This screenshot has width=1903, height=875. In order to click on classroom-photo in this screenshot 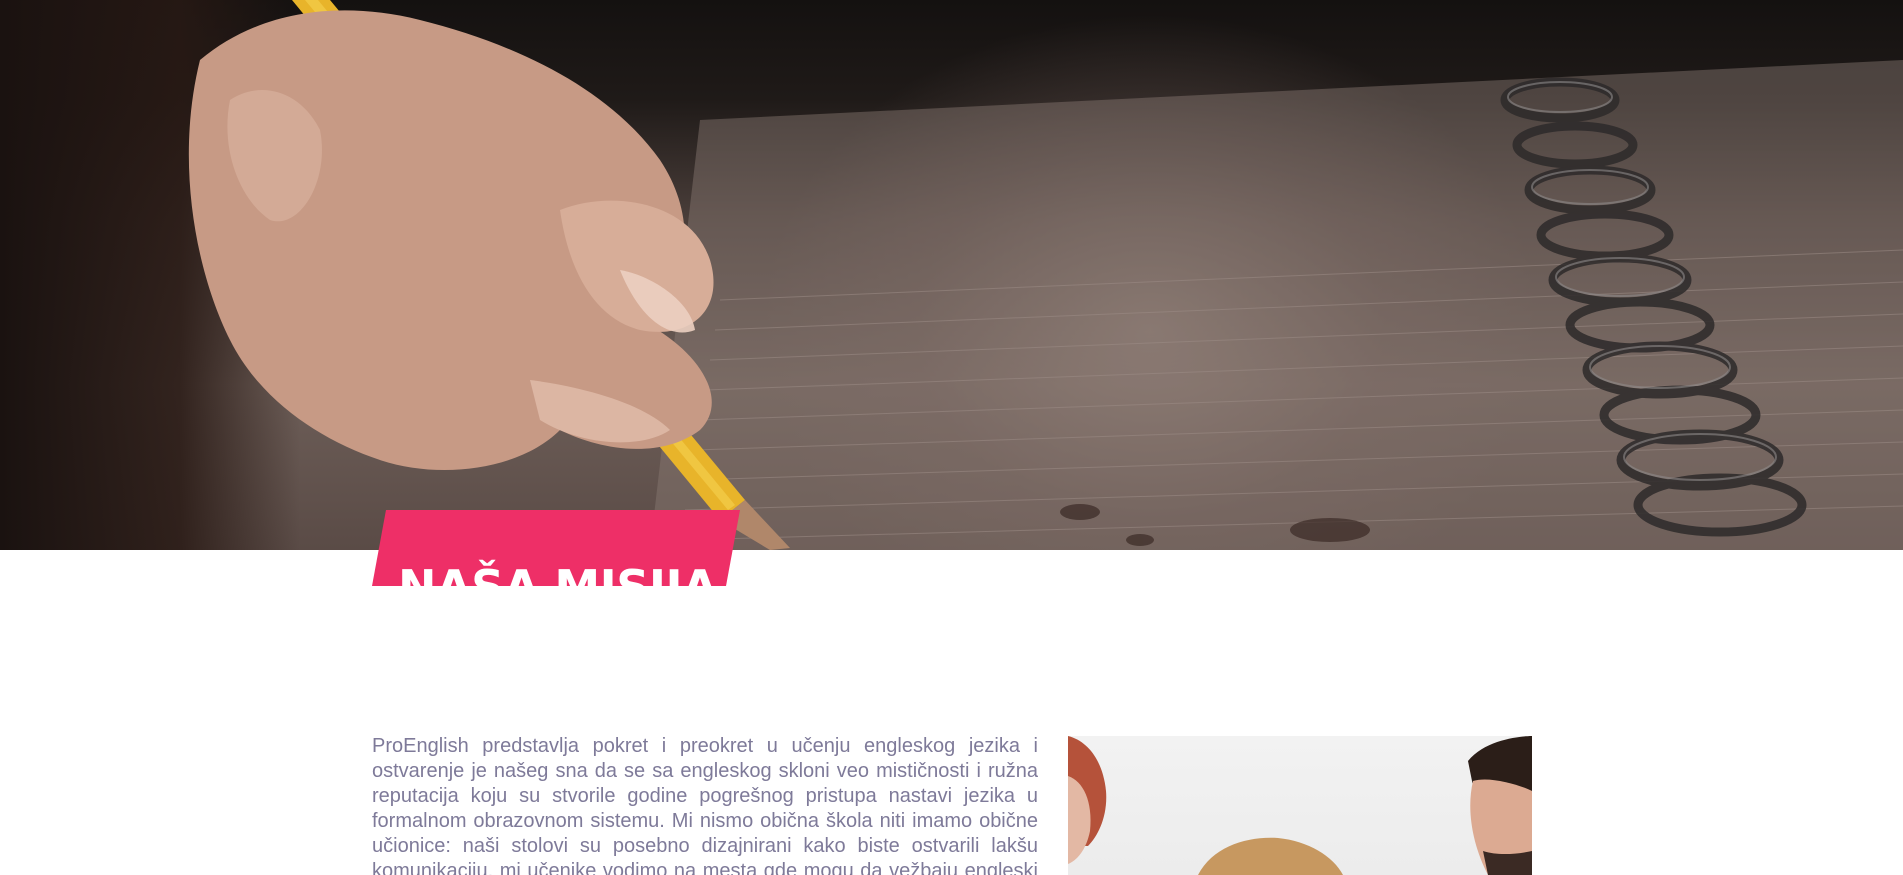, I will do `click(1300, 805)`.